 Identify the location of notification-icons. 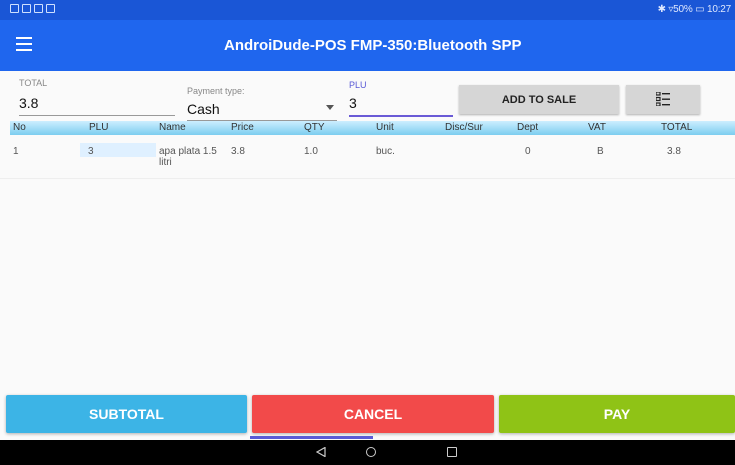
(32, 8).